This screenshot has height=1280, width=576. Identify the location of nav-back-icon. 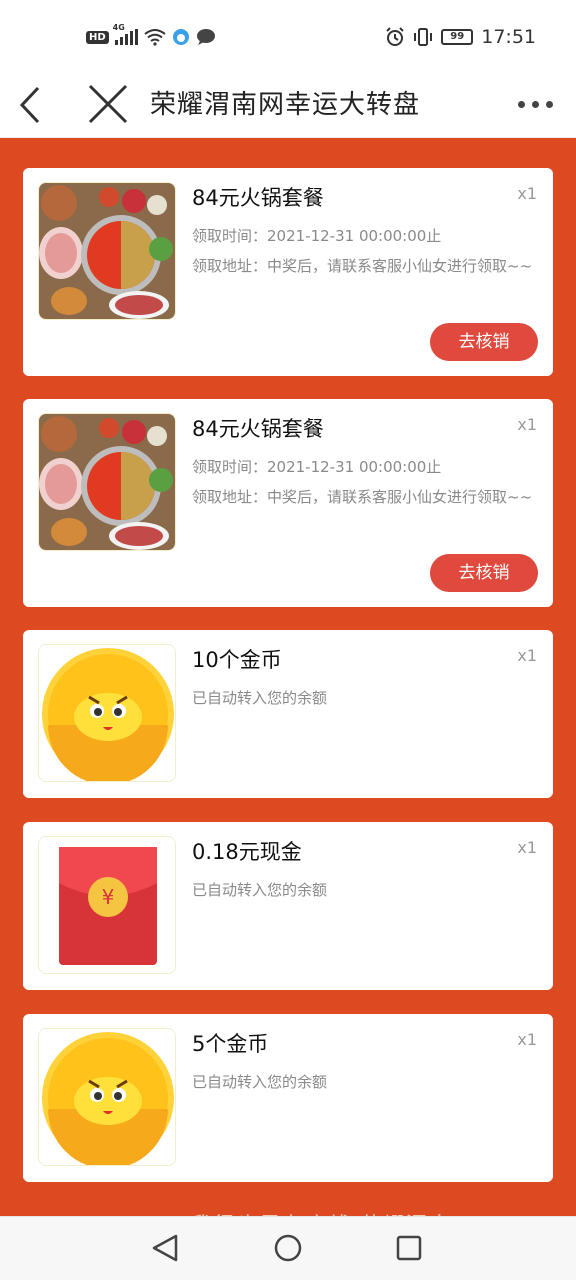
(166, 1248).